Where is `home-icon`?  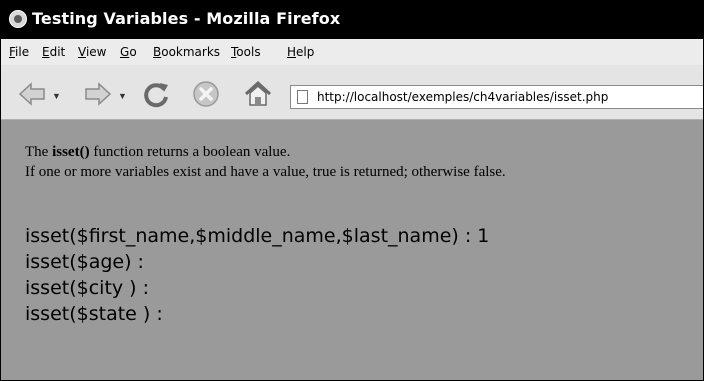 home-icon is located at coordinates (258, 94).